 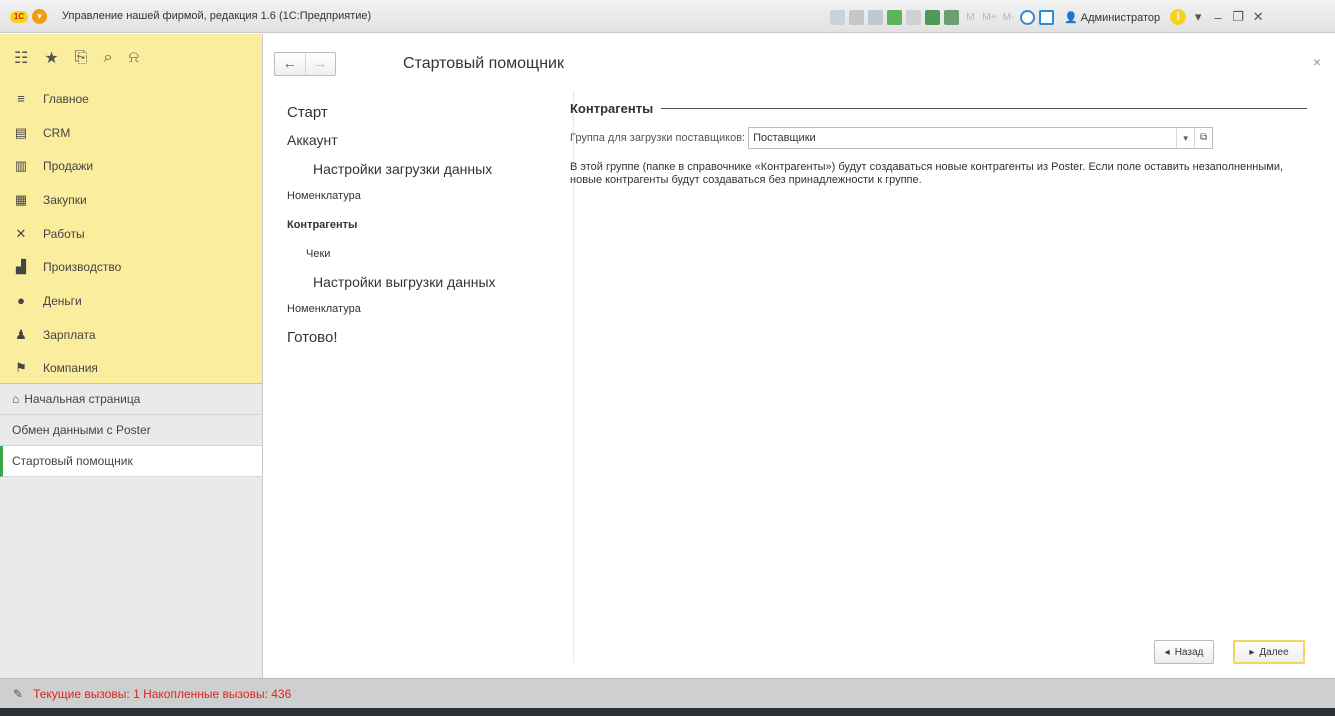 I want to click on next-button: ▸ Далее, so click(x=1269, y=652).